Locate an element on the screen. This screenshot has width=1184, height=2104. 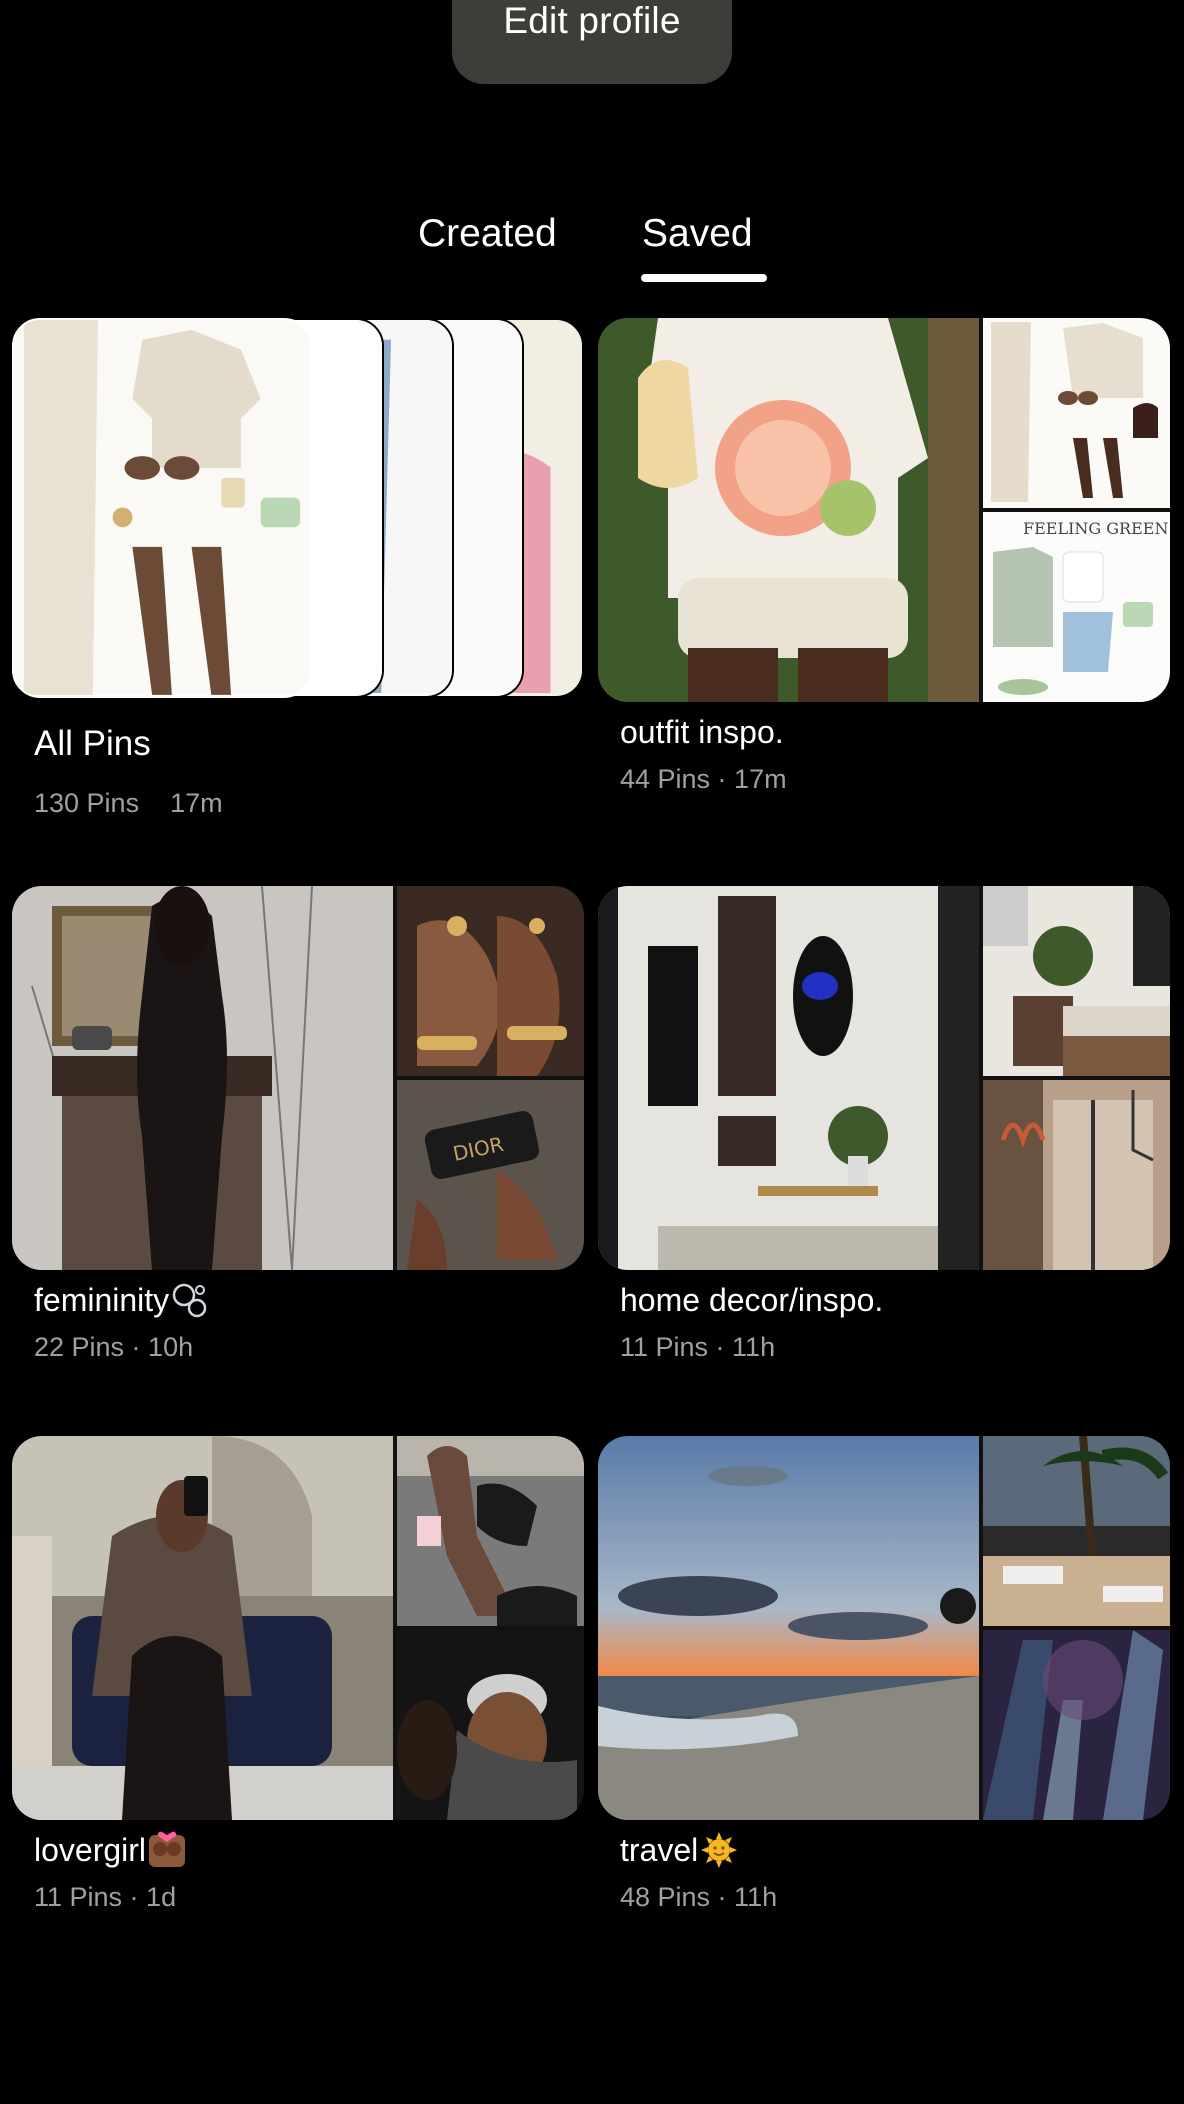
edit-profile-button: Edit profile is located at coordinates (592, 42).